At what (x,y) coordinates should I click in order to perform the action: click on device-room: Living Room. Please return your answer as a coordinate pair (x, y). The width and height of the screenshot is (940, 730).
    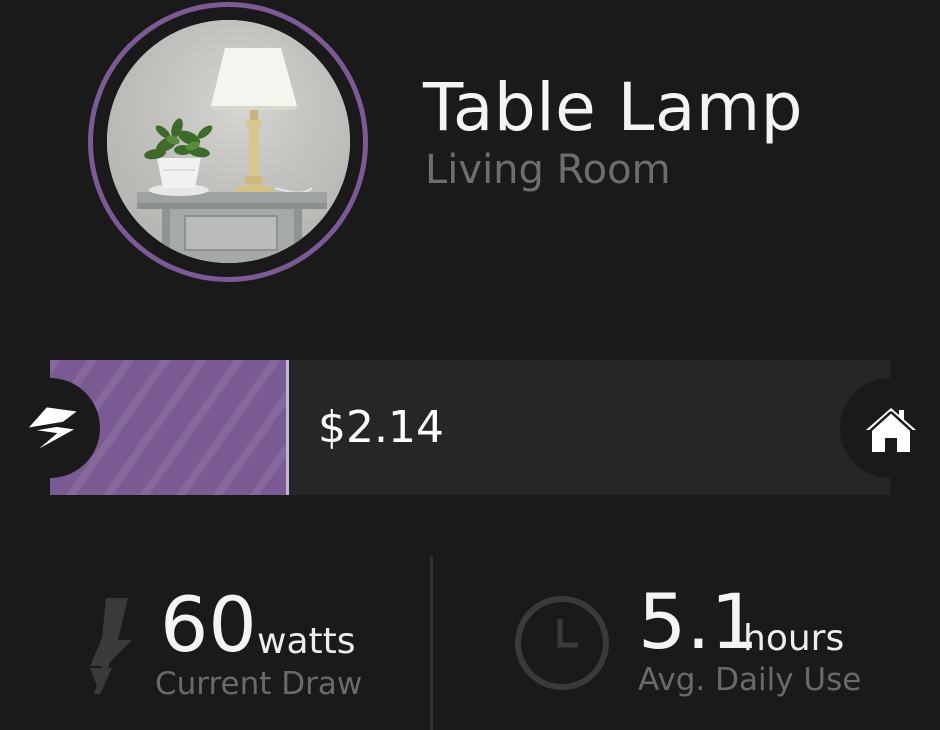
    Looking at the image, I should click on (548, 170).